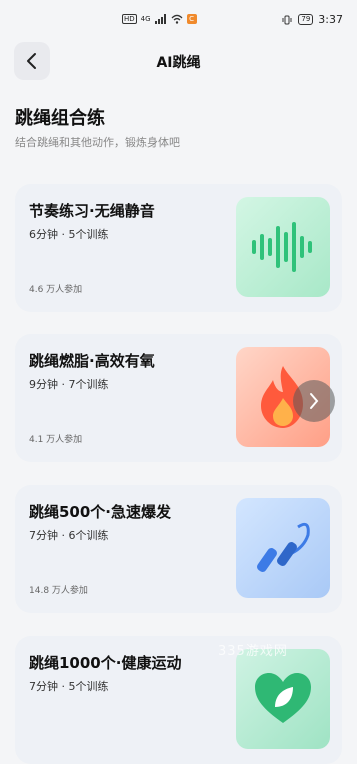  I want to click on sound-wave-icon, so click(282, 247).